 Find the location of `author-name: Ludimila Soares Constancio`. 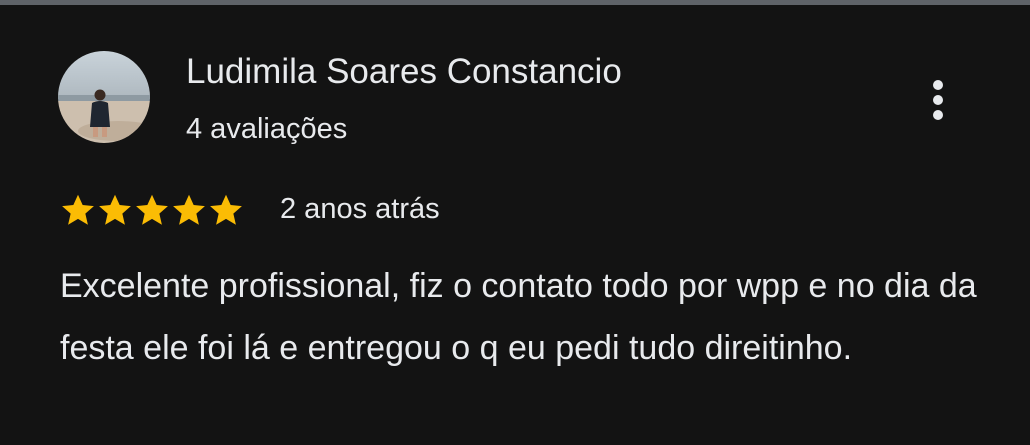

author-name: Ludimila Soares Constancio is located at coordinates (404, 72).